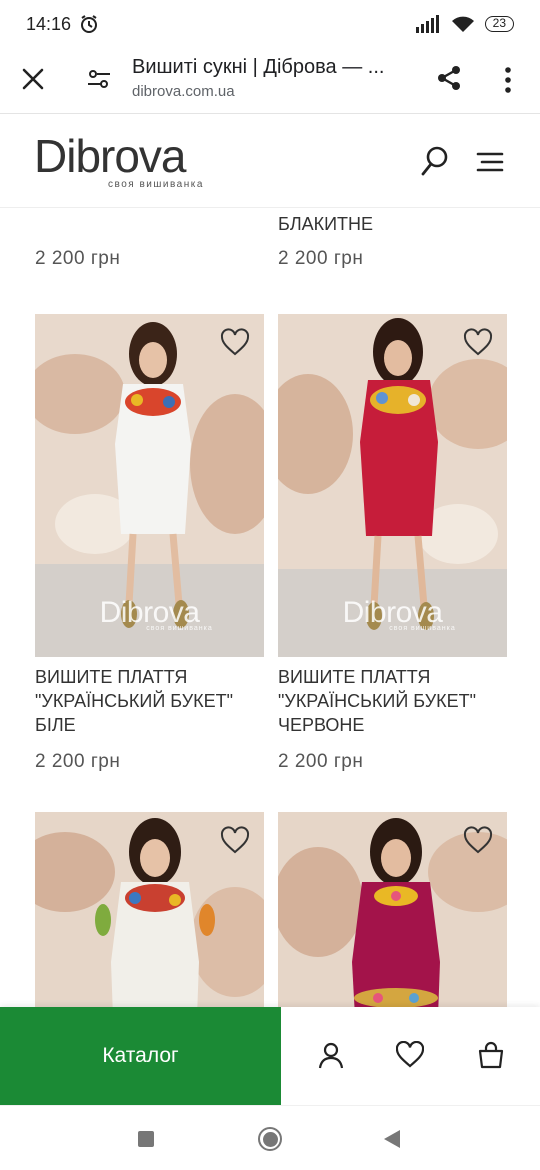 Image resolution: width=540 pixels, height=1170 pixels. What do you see at coordinates (427, 24) in the screenshot?
I see `signal-icon` at bounding box center [427, 24].